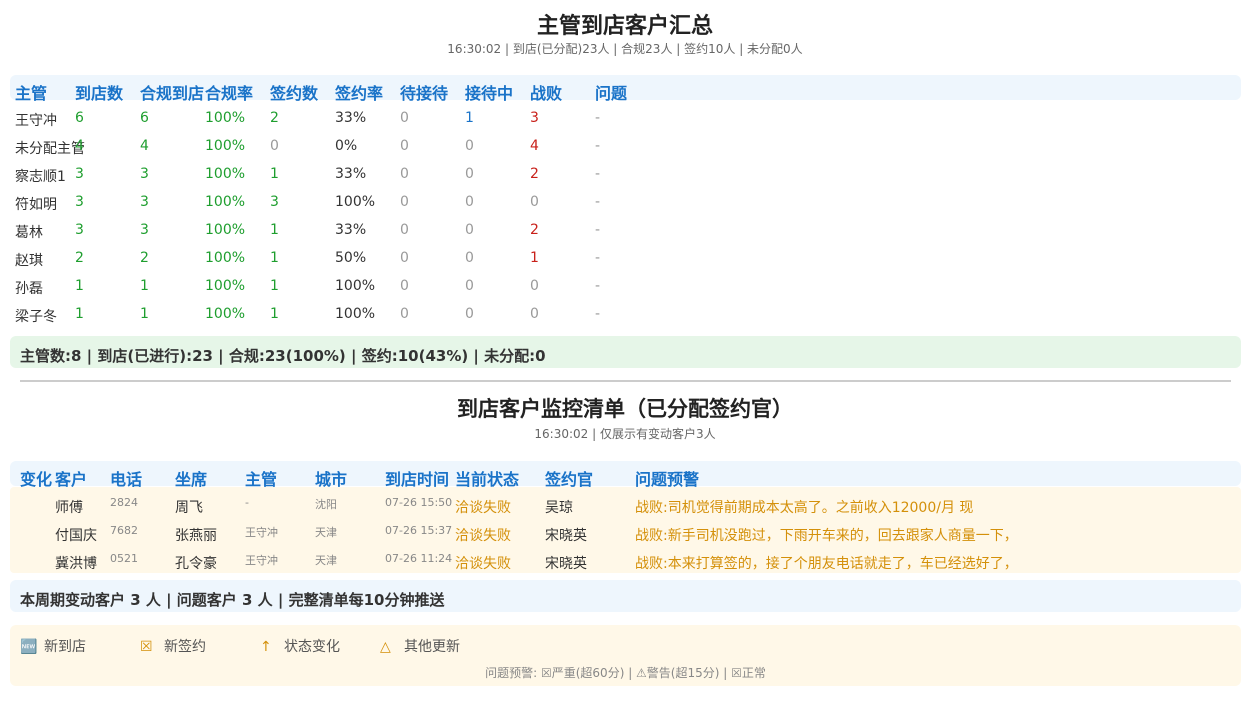 This screenshot has width=1250, height=728. Describe the element at coordinates (355, 314) in the screenshot. I see `cell-sign-rate: 100%` at that location.